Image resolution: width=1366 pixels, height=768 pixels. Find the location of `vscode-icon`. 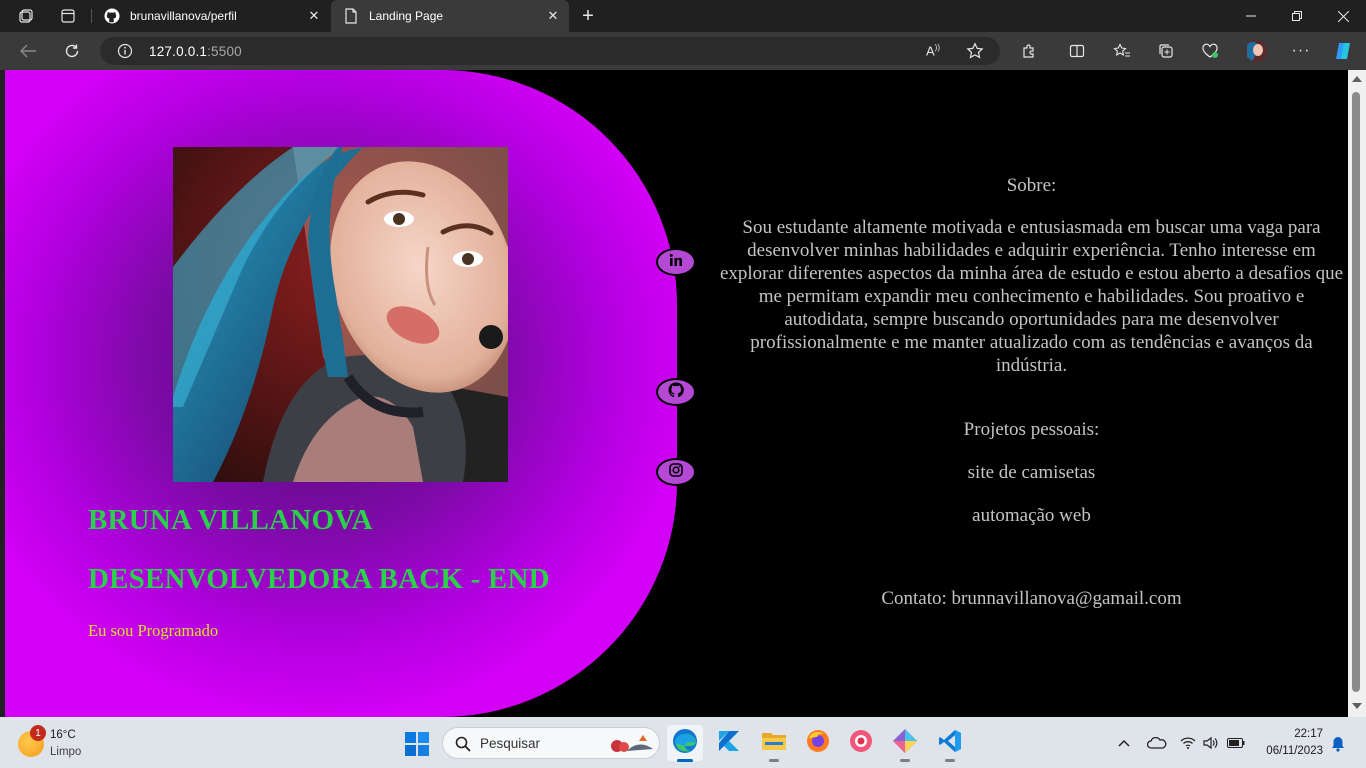

vscode-icon is located at coordinates (950, 743).